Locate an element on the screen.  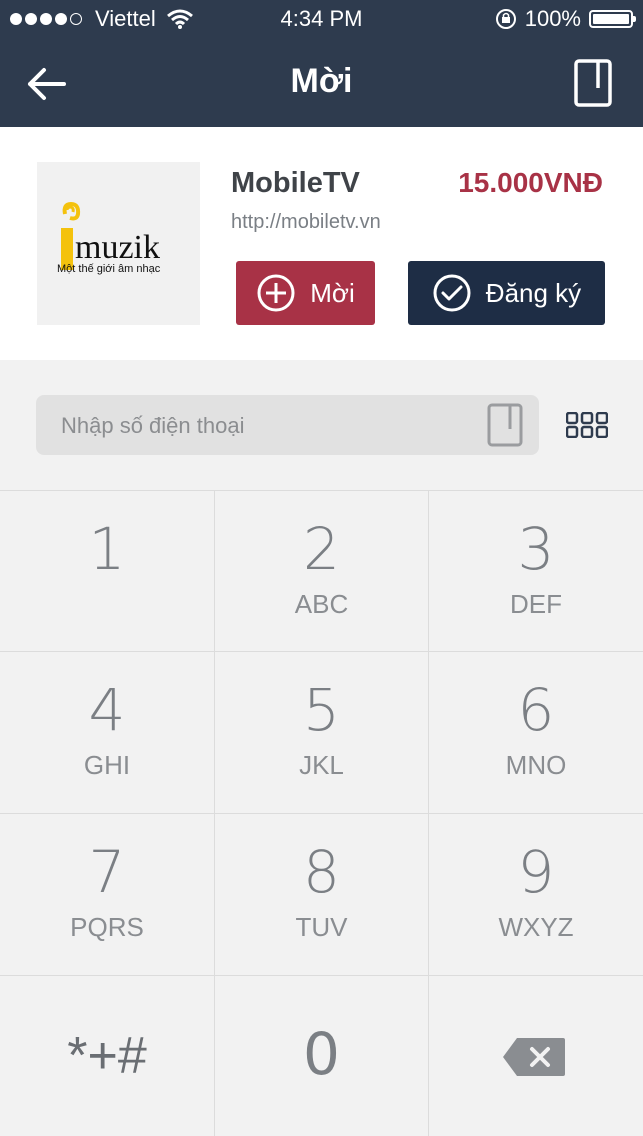
key-digit: 0 is located at coordinates (321, 1054).